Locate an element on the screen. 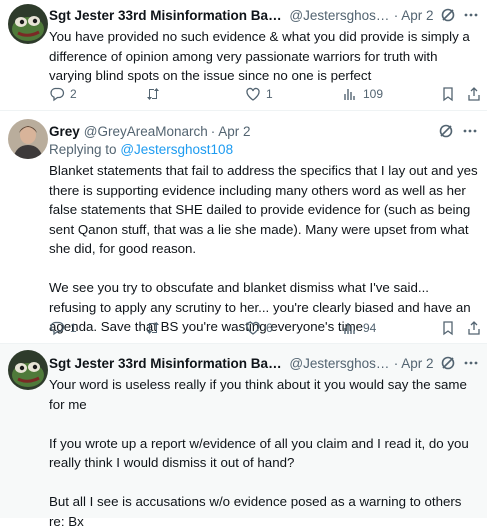 The width and height of the screenshot is (487, 531). like-button: 1 is located at coordinates (259, 94).